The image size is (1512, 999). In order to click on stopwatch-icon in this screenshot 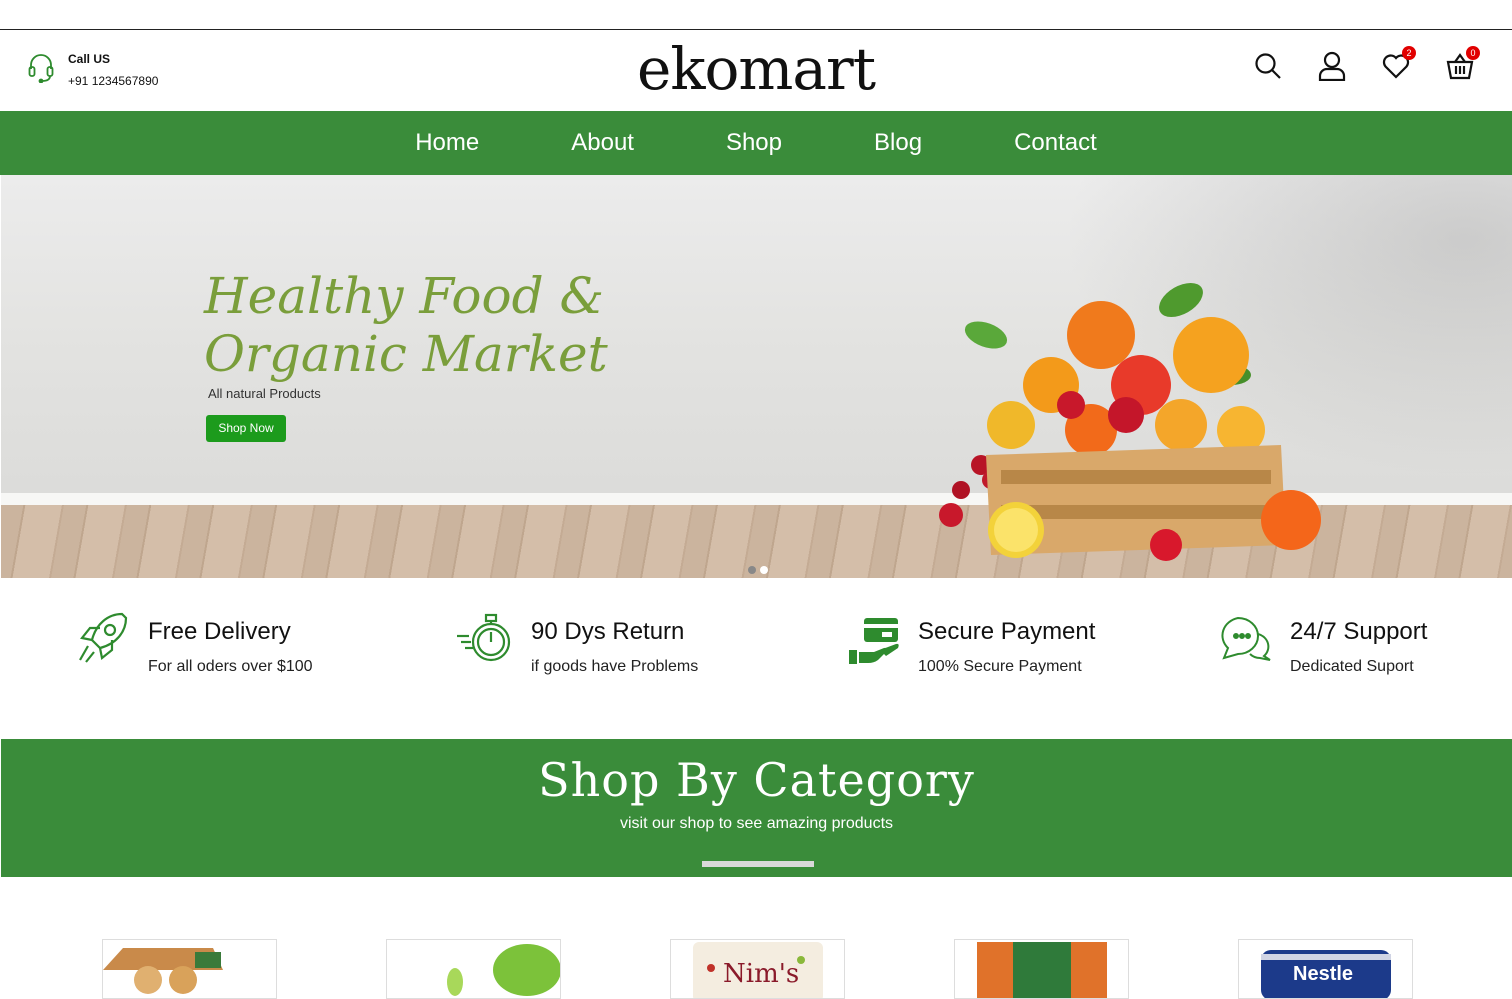, I will do `click(484, 643)`.